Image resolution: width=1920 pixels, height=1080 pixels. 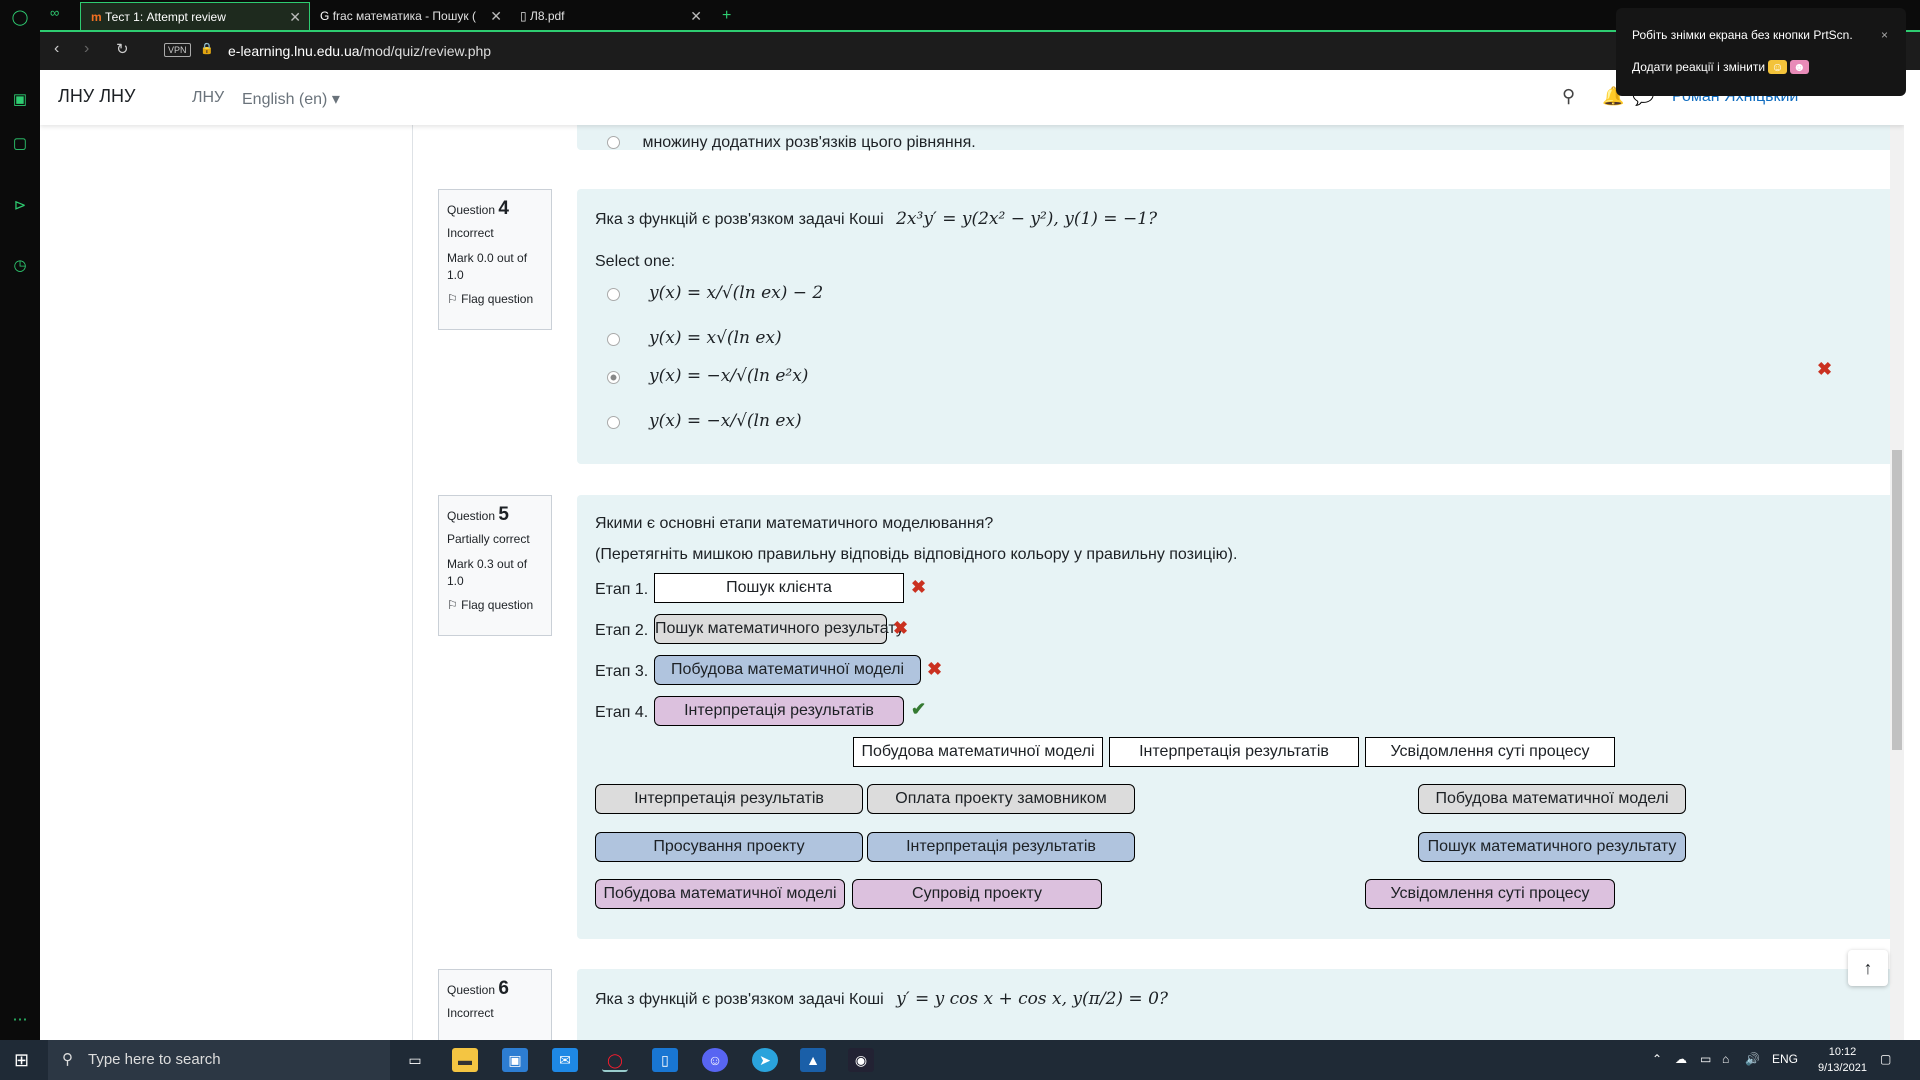 What do you see at coordinates (20, 144) in the screenshot?
I see `twitch-icon: ▢` at bounding box center [20, 144].